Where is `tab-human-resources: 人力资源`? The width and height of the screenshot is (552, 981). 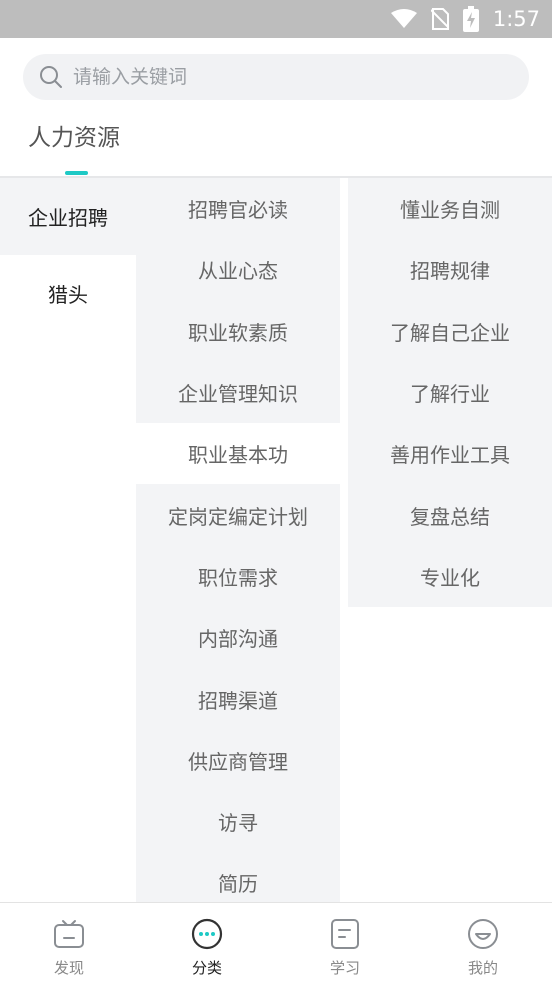
tab-human-resources: 人力资源 is located at coordinates (74, 147).